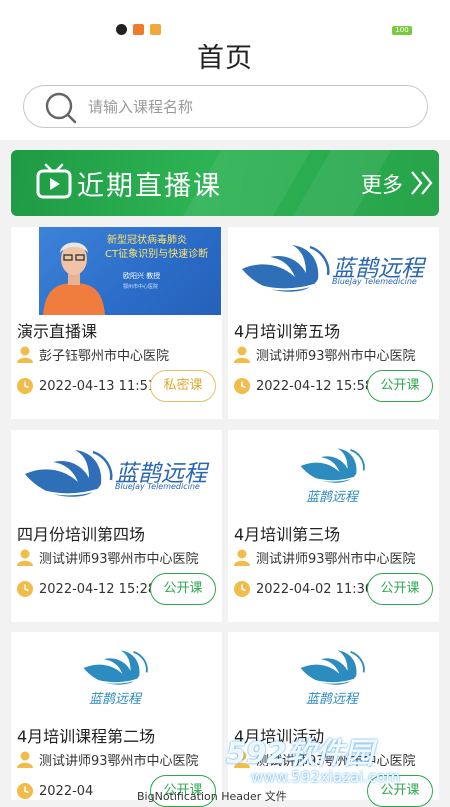 This screenshot has width=450, height=807. I want to click on course-time: 2022-04-02 11:30, so click(303, 589).